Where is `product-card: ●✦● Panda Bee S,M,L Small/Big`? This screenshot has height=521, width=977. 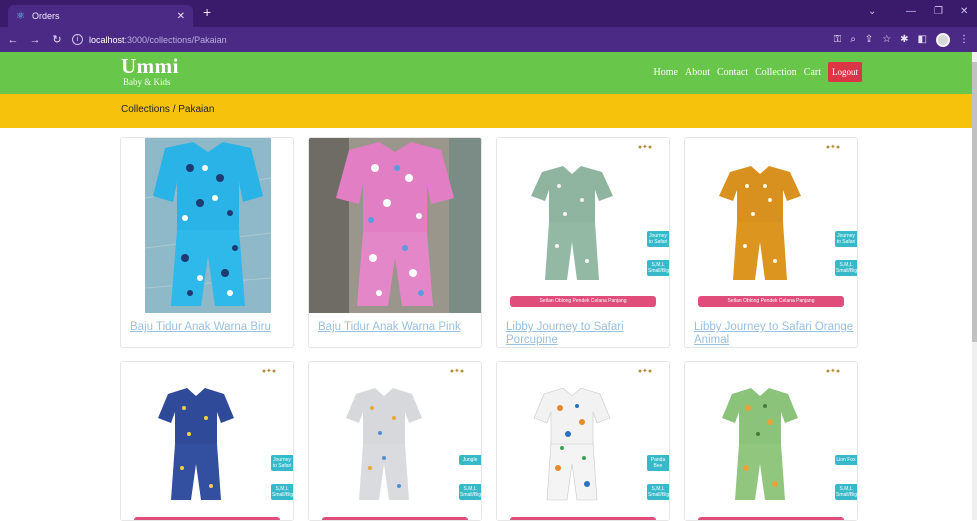
product-card: ●✦● Panda Bee S,M,L Small/Big is located at coordinates (583, 441).